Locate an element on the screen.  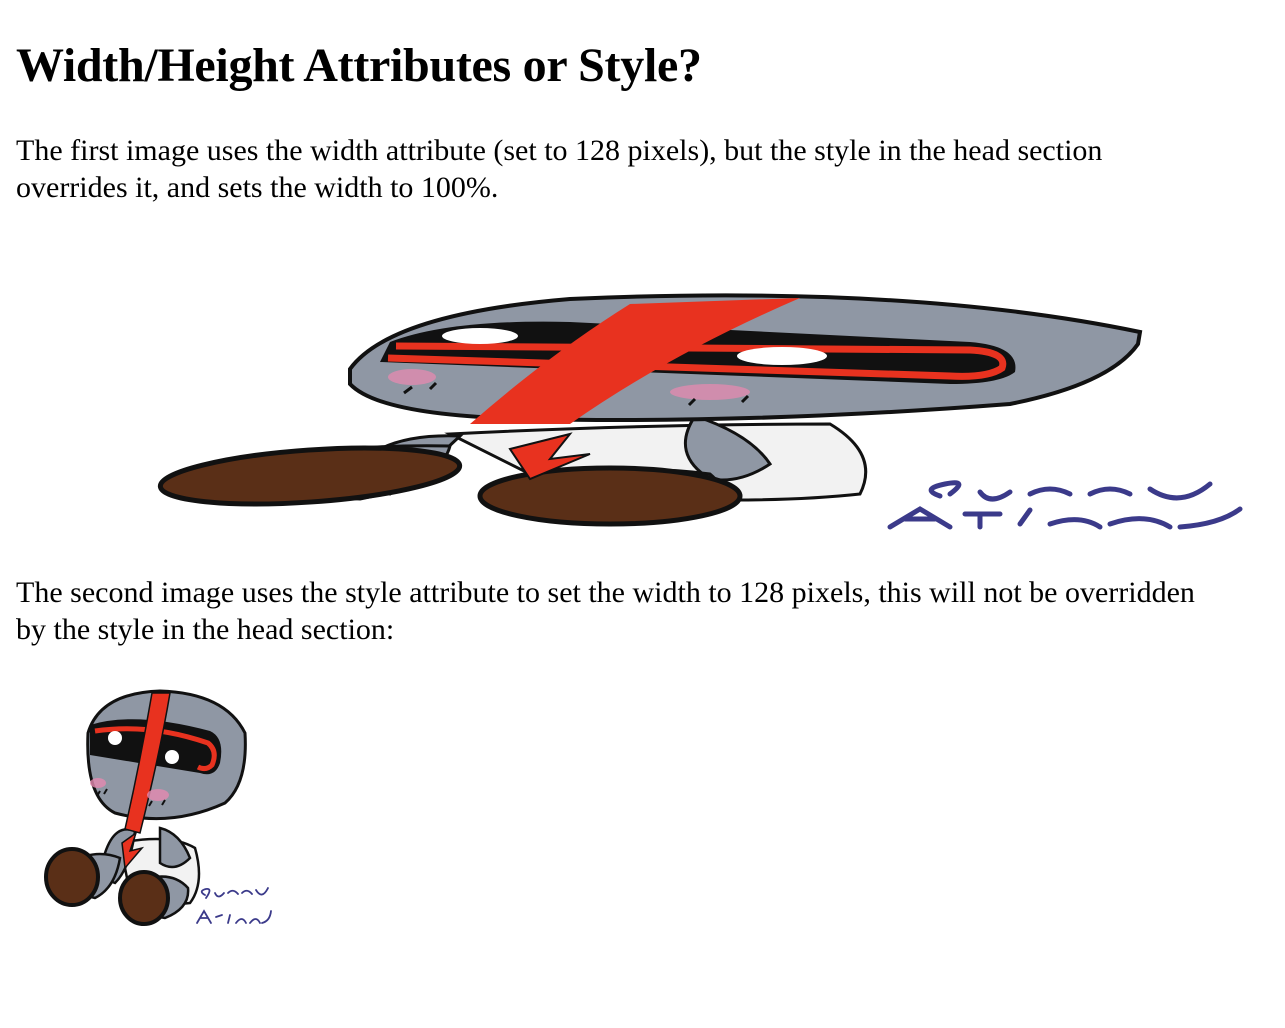
normal-robot-image is located at coordinates (160, 808).